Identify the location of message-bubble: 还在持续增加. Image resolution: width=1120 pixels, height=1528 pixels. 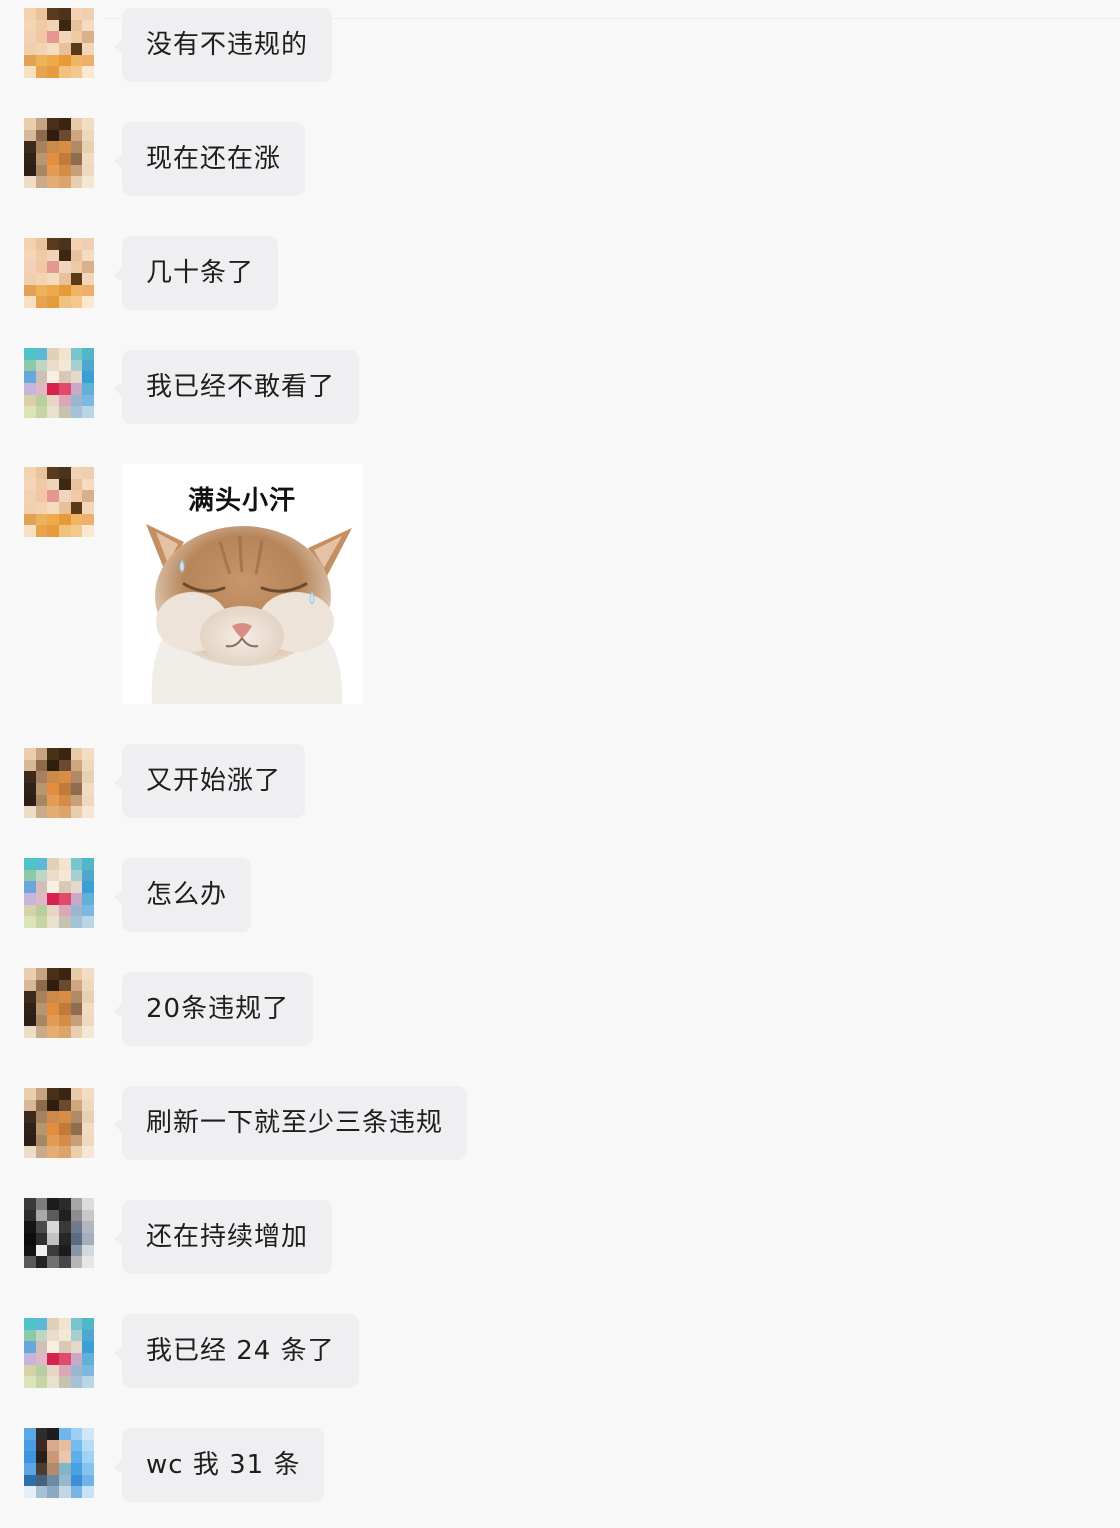
(223, 1237).